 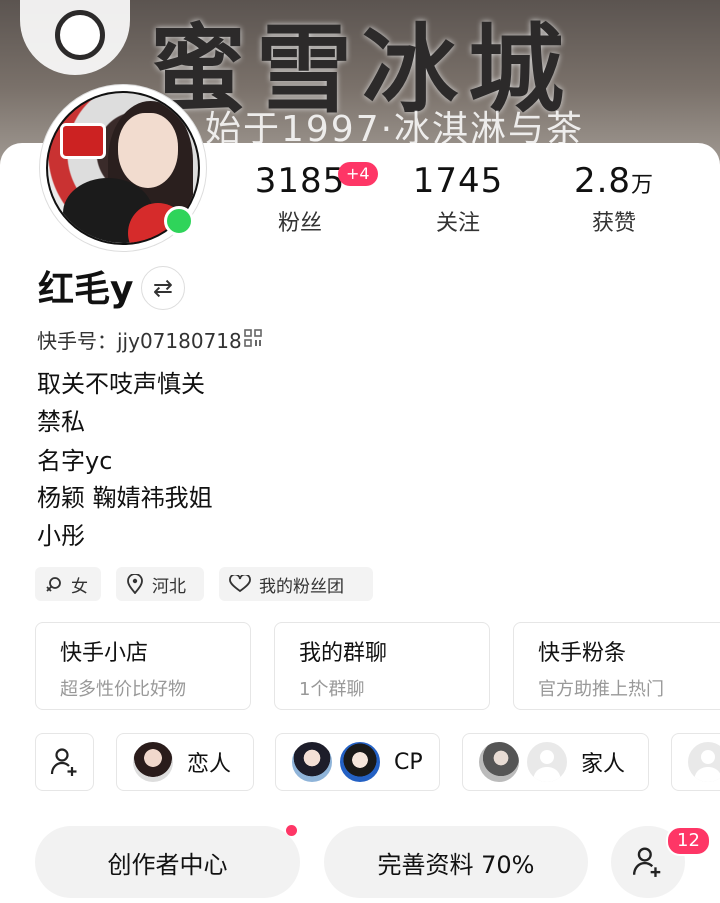 I want to click on family-label: 家人, so click(x=603, y=764).